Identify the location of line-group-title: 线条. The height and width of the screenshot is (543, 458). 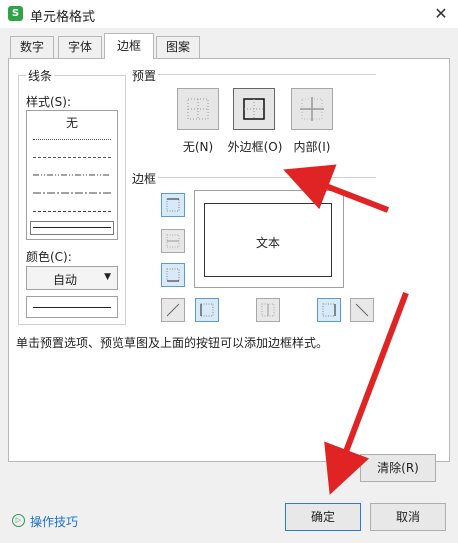
(40, 75).